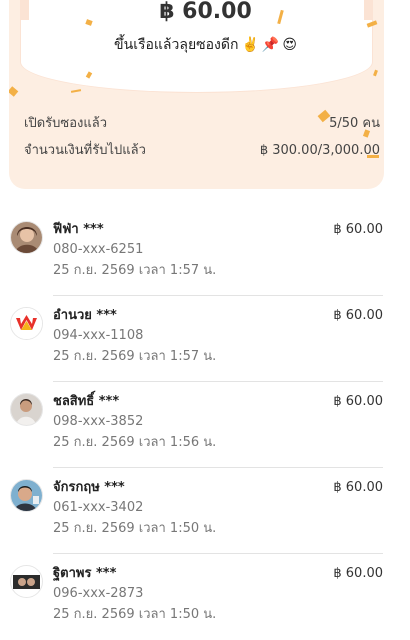 The width and height of the screenshot is (410, 640). Describe the element at coordinates (289, 45) in the screenshot. I see `heart-eyes-icon: 😍` at that location.